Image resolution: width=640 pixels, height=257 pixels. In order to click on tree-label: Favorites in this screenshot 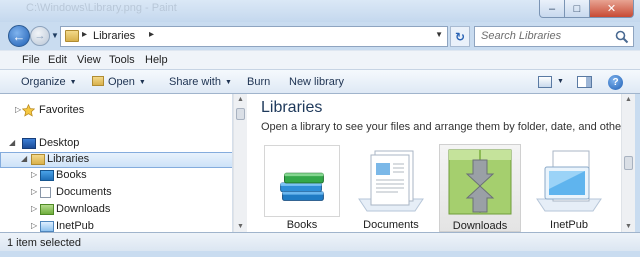, I will do `click(62, 110)`.